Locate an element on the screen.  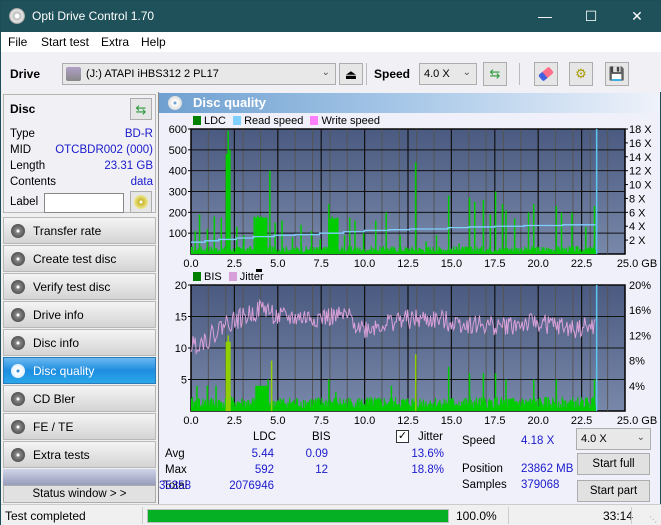
nav-transfer-rate: Transfer rate is located at coordinates (79, 230).